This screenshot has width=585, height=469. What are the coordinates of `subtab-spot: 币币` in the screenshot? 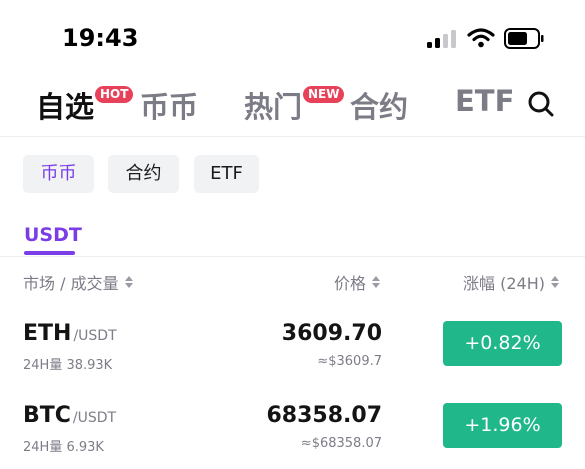 It's located at (58, 174).